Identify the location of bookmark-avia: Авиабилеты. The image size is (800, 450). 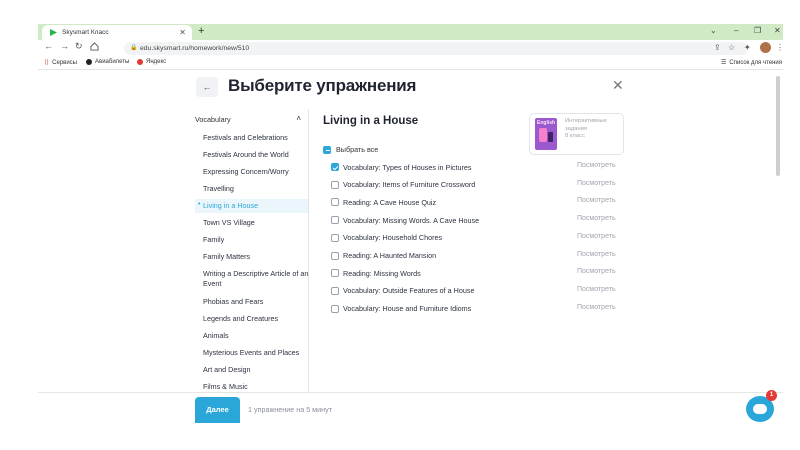
(107, 62).